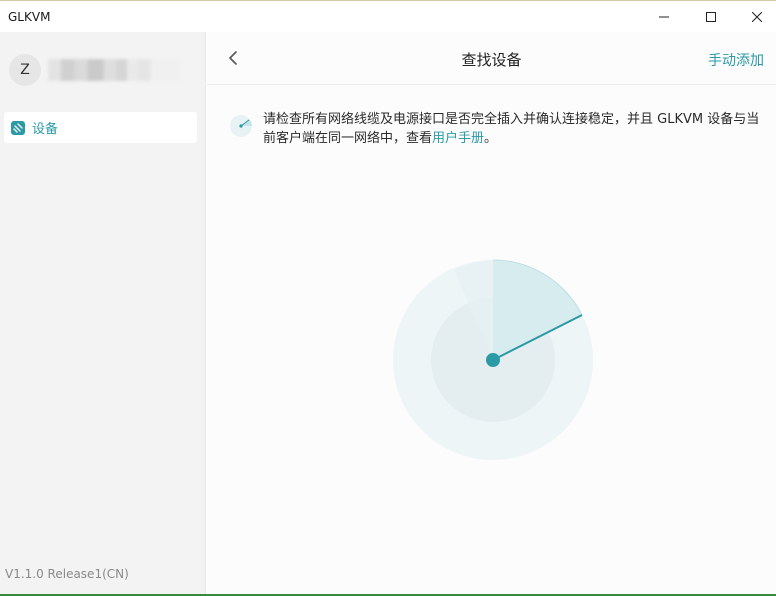 The image size is (776, 596). Describe the element at coordinates (736, 60) in the screenshot. I see `manual-add-button: 手动添加` at that location.